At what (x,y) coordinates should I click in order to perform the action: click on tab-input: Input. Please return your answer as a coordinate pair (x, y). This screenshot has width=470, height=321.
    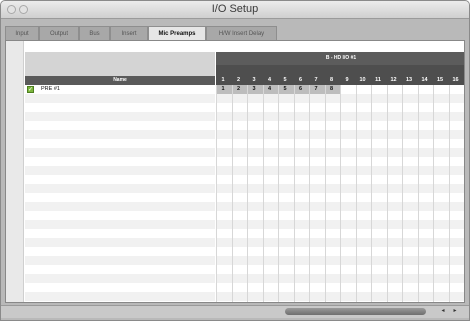
    Looking at the image, I should click on (22, 33).